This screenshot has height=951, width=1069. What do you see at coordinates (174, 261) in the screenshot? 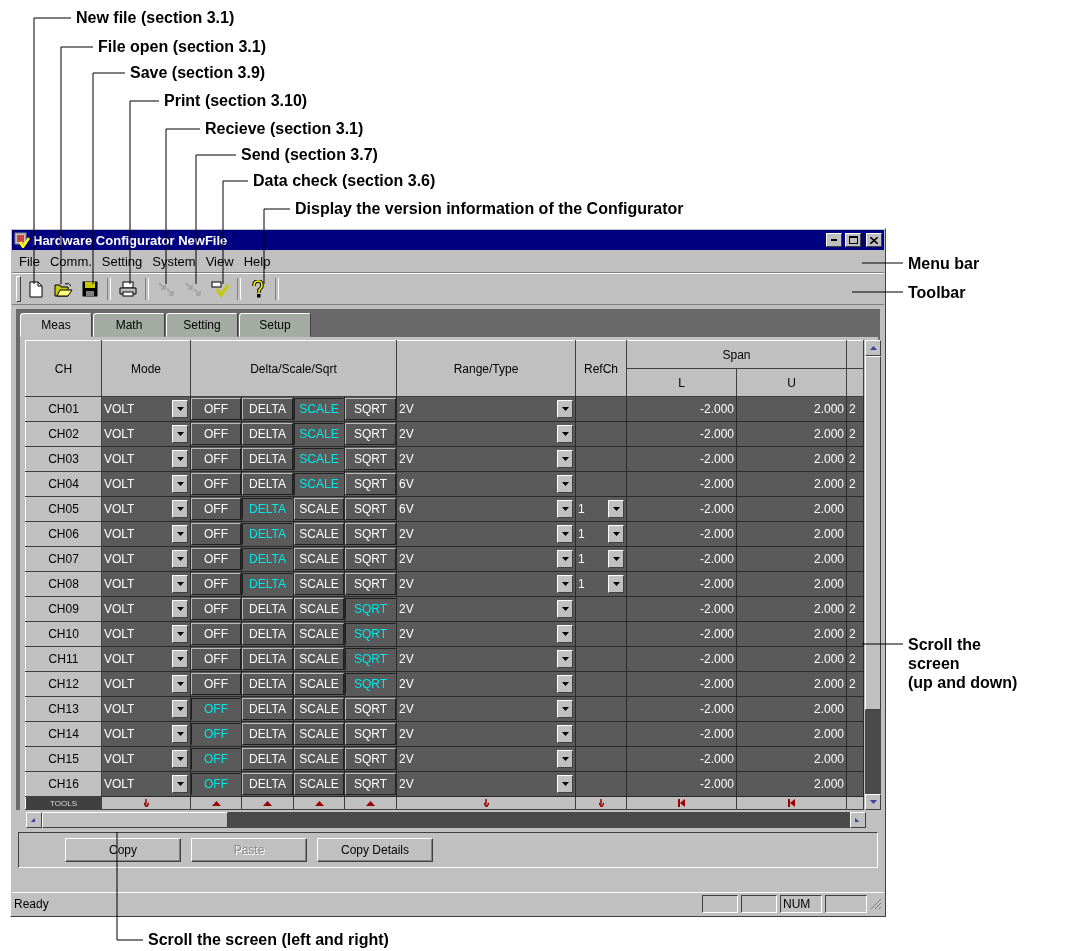
I see `menu-item: System` at bounding box center [174, 261].